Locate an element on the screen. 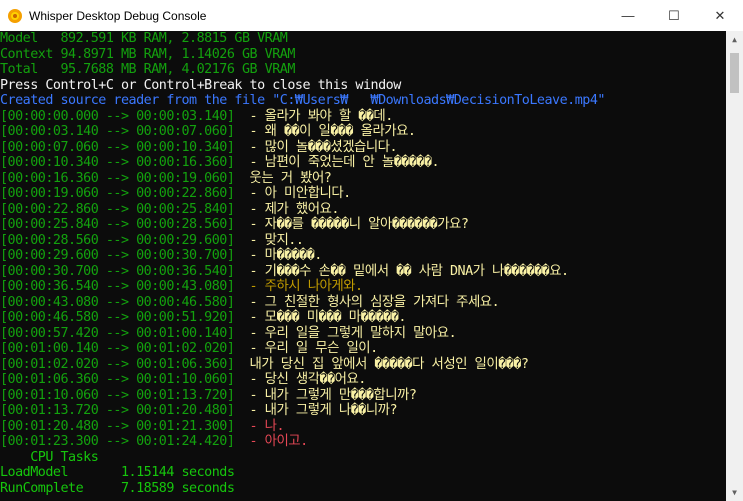 Image resolution: width=743 pixels, height=501 pixels. scroll-thumb is located at coordinates (734, 73).